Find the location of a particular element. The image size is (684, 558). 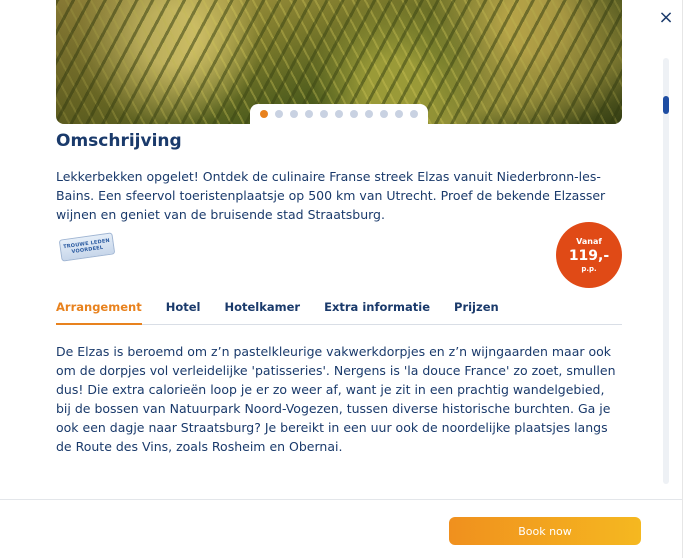

book-now-button: Book now is located at coordinates (545, 531).